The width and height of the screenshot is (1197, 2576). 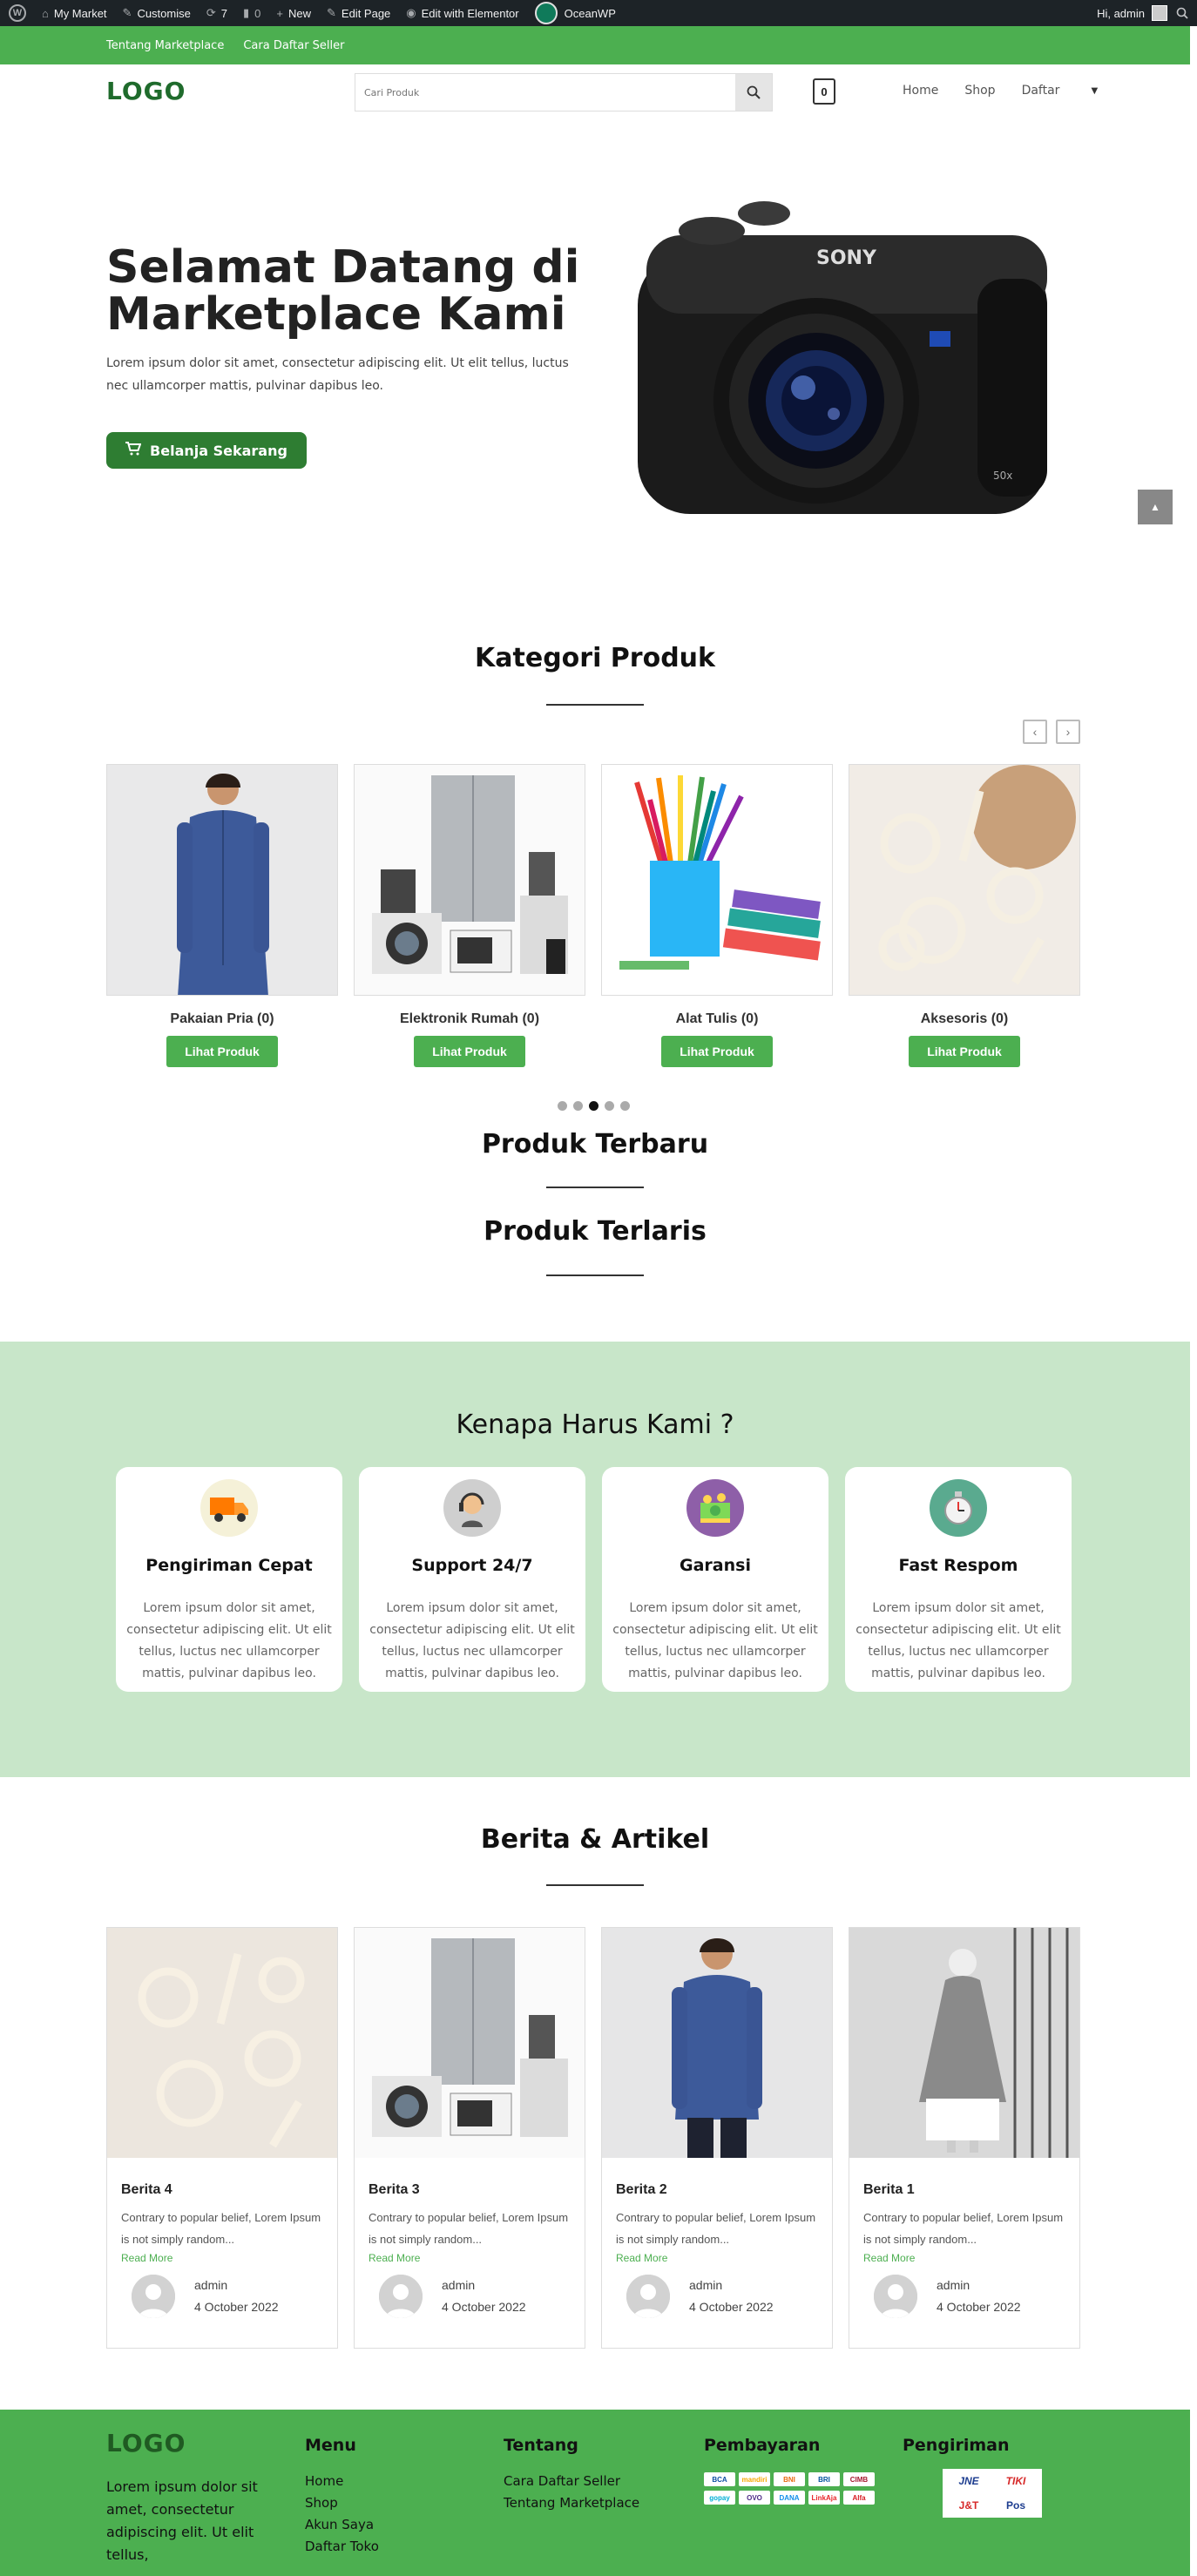 What do you see at coordinates (1040, 91) in the screenshot?
I see `nav-daftar-label: Daftar` at bounding box center [1040, 91].